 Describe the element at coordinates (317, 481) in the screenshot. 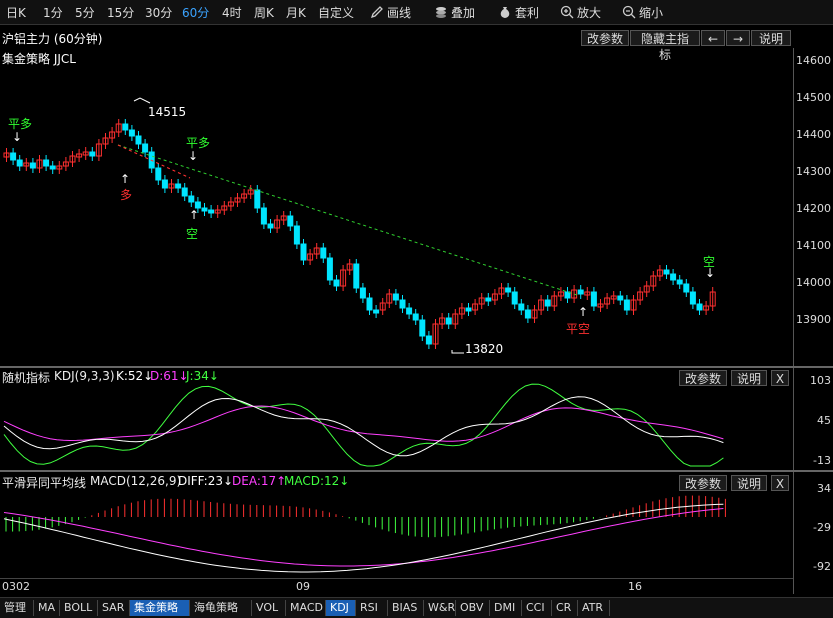

I see `macd-bar-value: MACD:12↓` at that location.